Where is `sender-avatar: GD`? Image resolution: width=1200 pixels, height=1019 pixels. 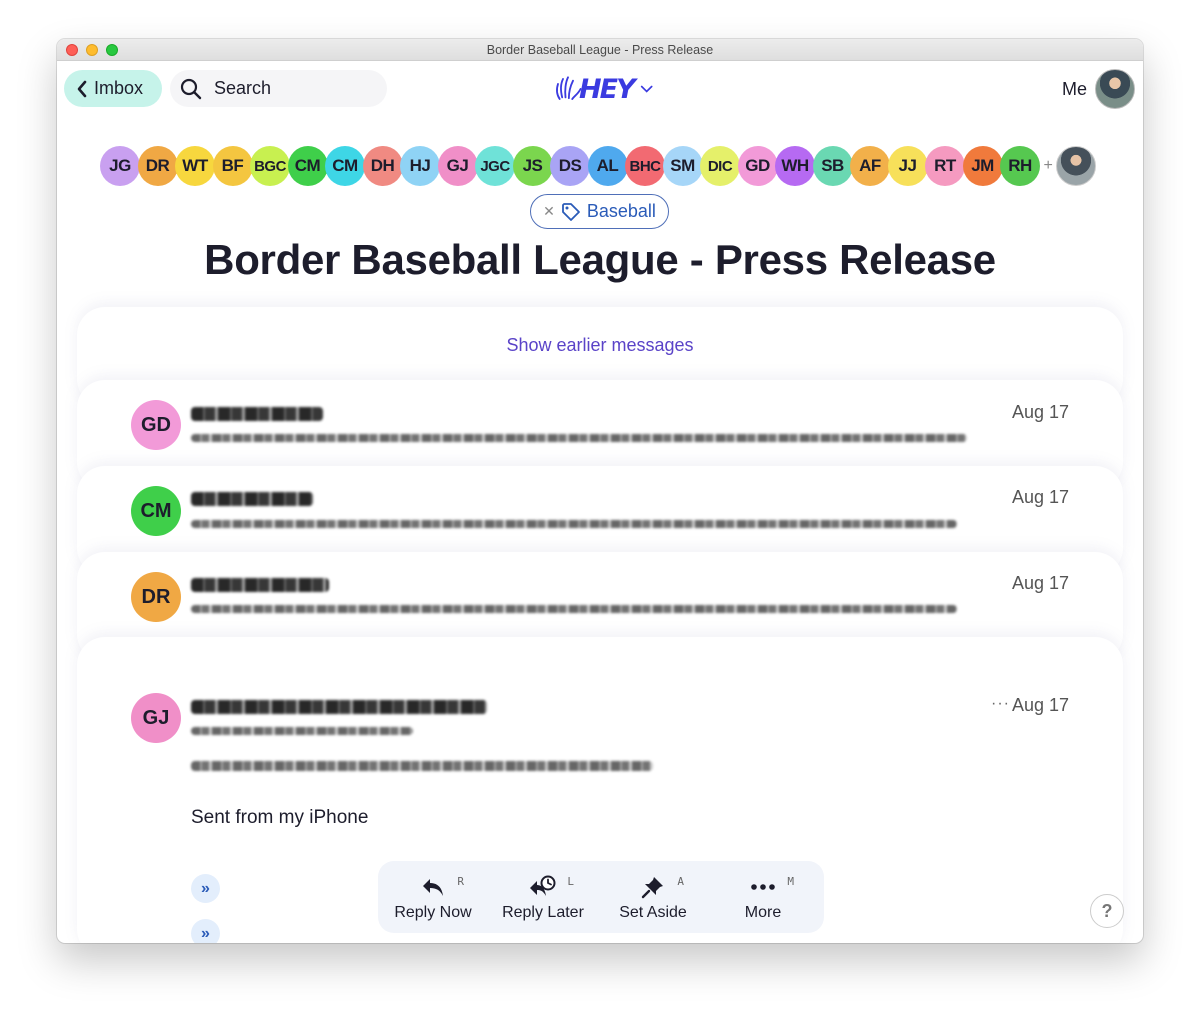
sender-avatar: GD is located at coordinates (156, 425).